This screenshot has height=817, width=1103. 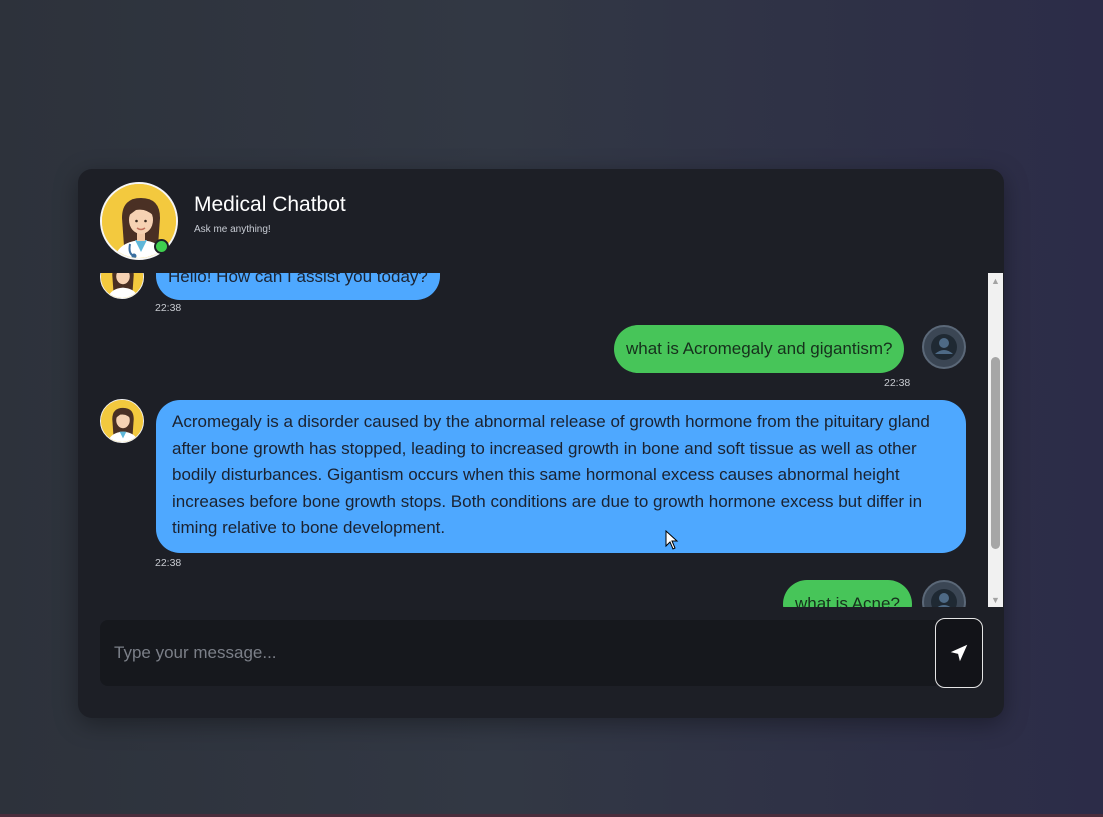 I want to click on mouse-cursor-icon, so click(x=672, y=540).